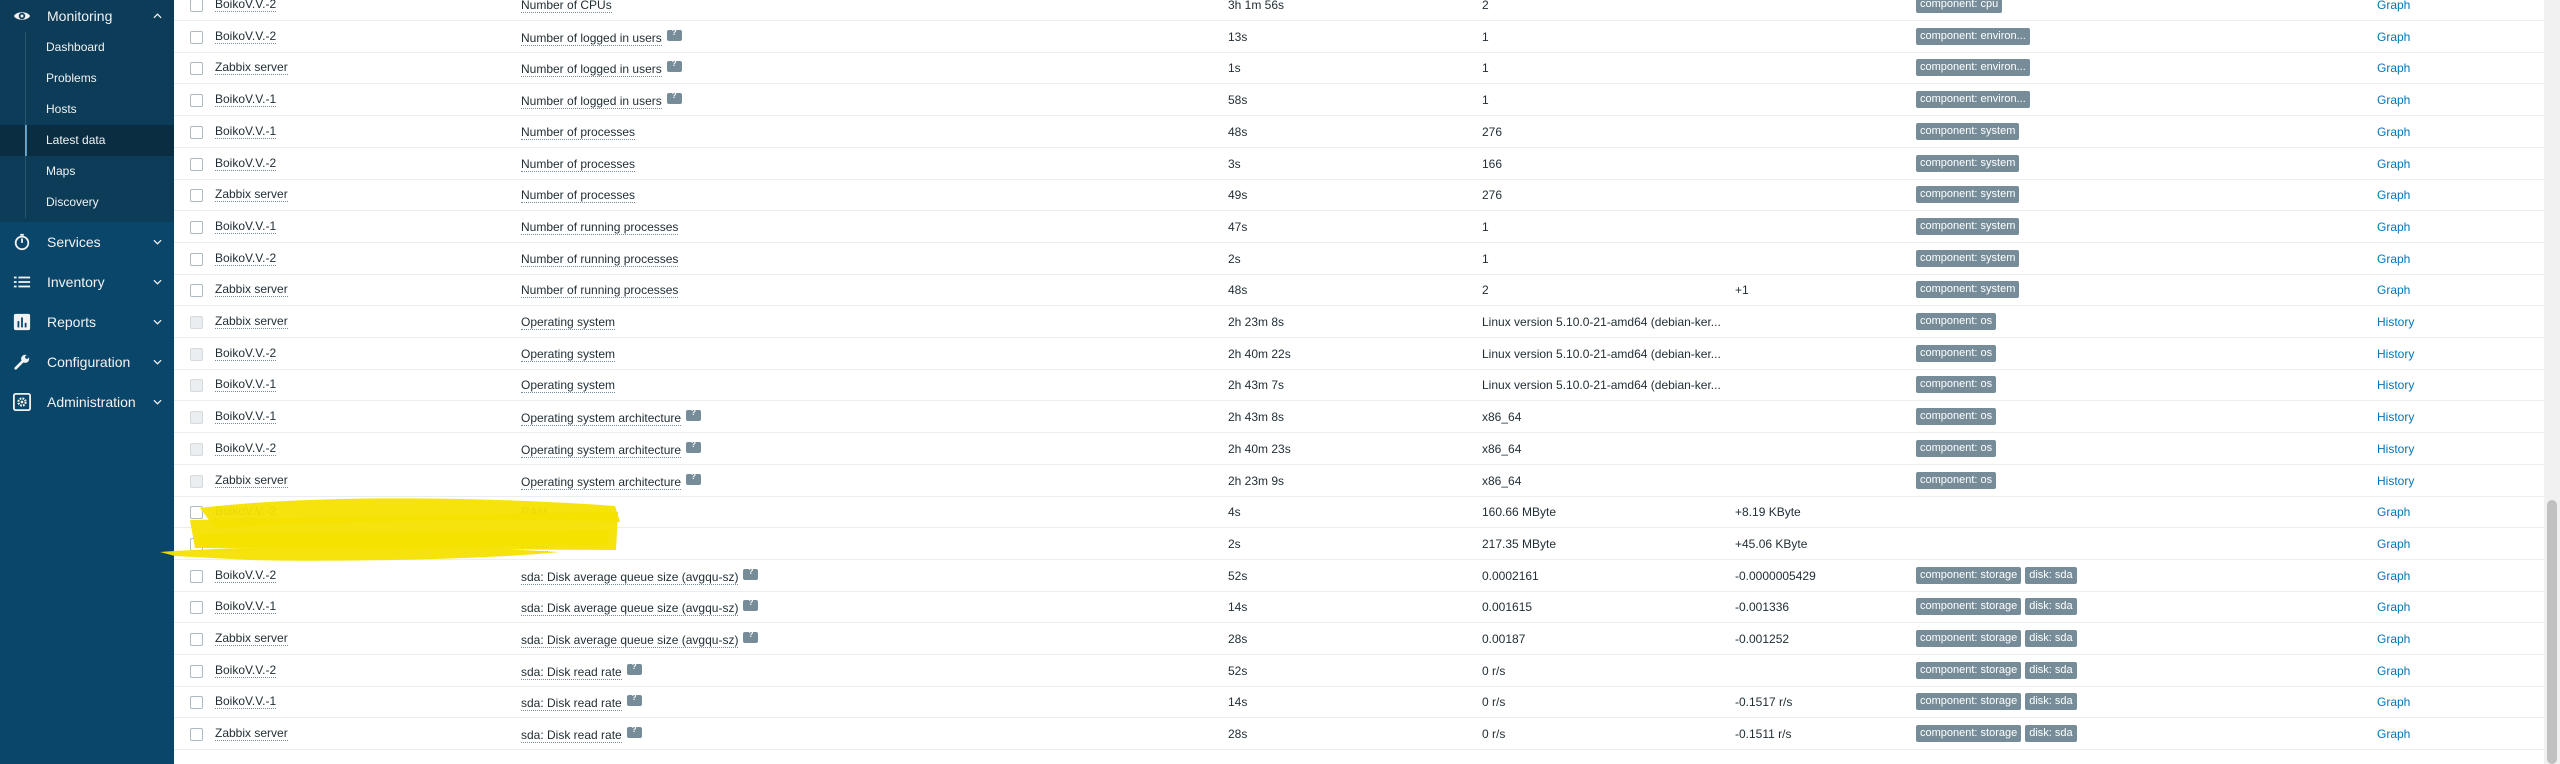 This screenshot has width=2560, height=764. Describe the element at coordinates (87, 171) in the screenshot. I see `submenu-item-maps: Maps` at that location.